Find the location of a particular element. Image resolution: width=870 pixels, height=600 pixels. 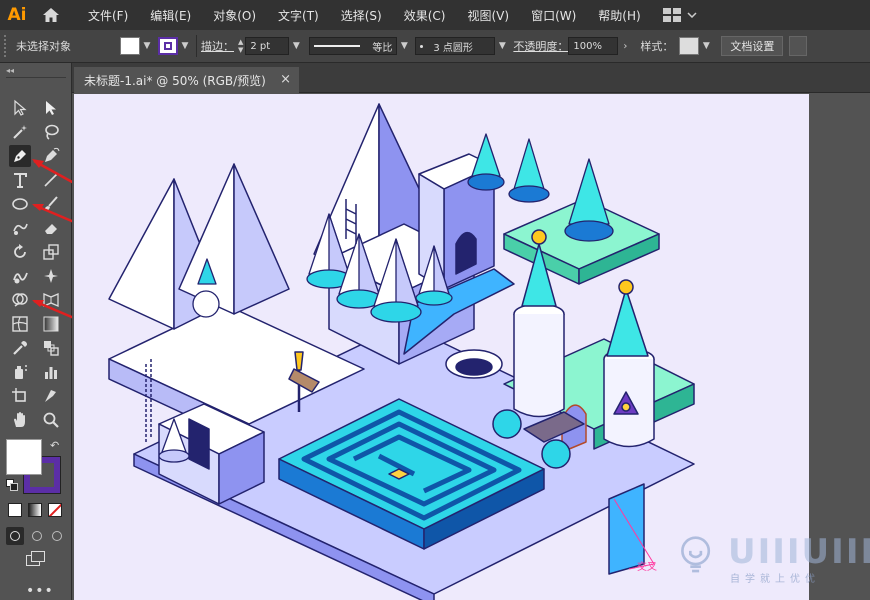

brush-dropdown-icon: ▼ is located at coordinates (502, 46).